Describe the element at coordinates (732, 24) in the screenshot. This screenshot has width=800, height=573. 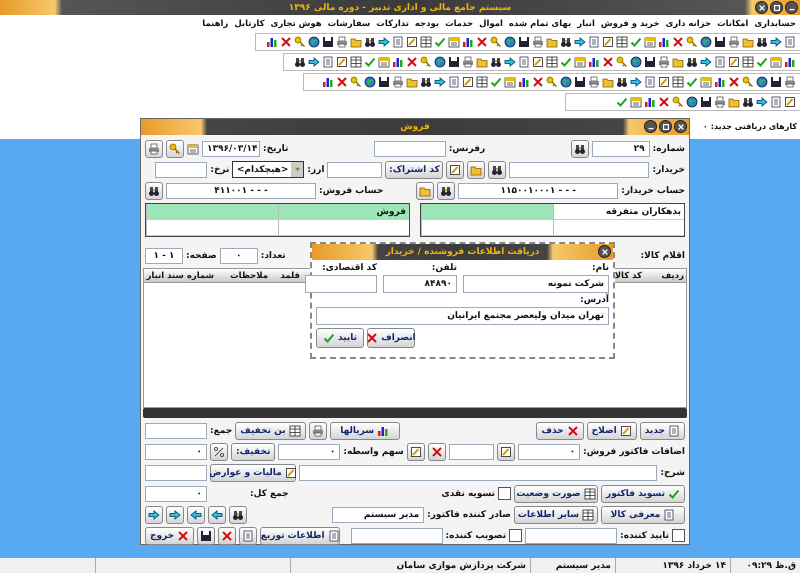
I see `menu-item: امکانات` at that location.